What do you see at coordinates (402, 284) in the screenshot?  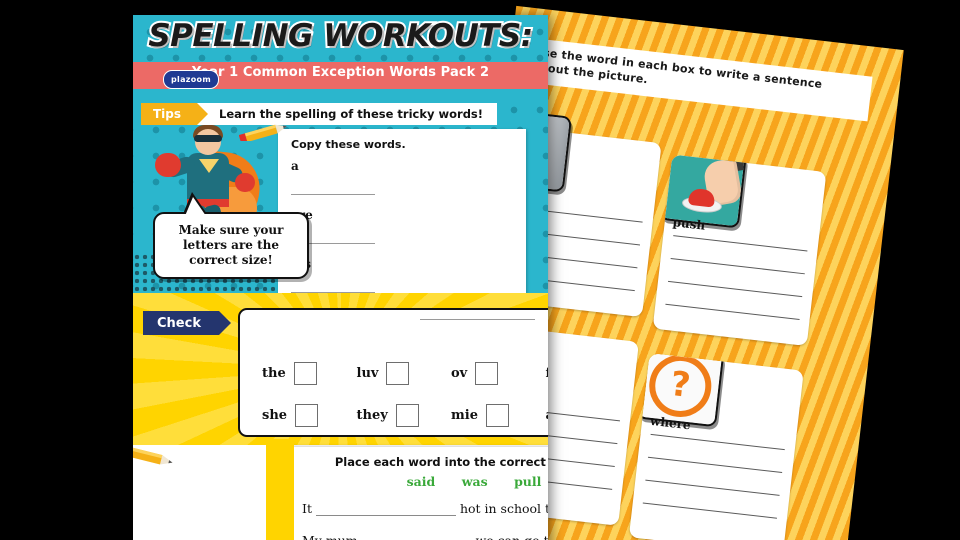 I see `copy-words-card: Copy these words. a are his do` at bounding box center [402, 284].